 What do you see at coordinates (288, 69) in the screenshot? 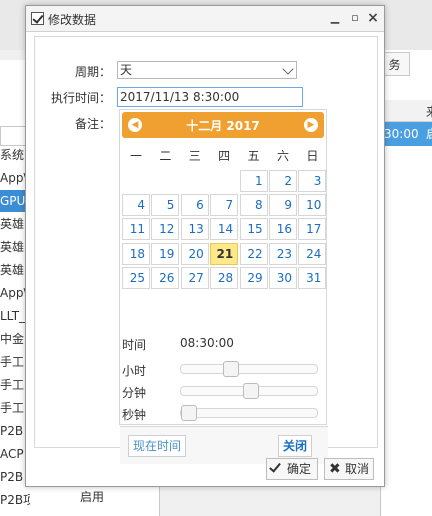
I see `chevron-down-icon` at bounding box center [288, 69].